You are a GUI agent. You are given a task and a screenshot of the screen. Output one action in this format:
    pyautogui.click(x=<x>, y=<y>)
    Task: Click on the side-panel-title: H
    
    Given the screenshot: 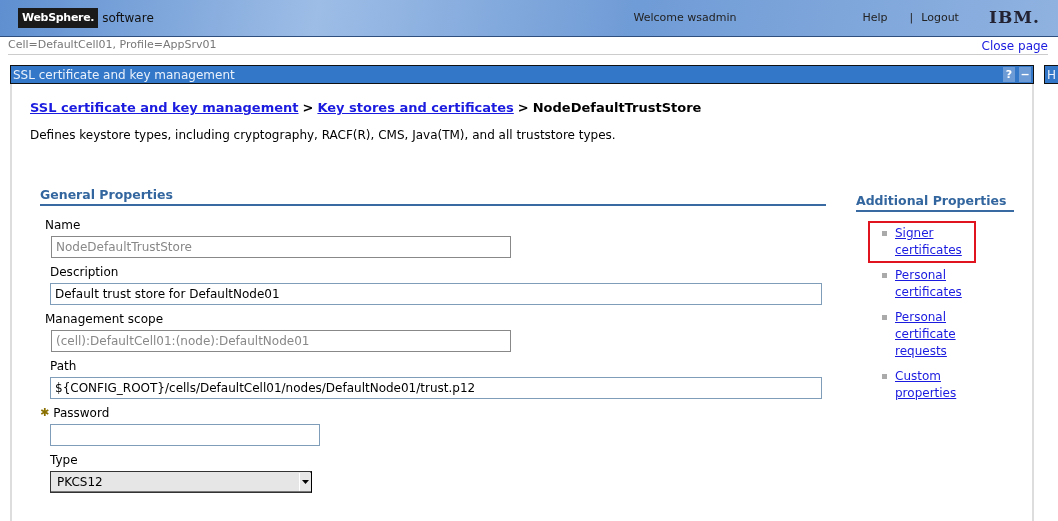 What is the action you would take?
    pyautogui.click(x=1051, y=74)
    